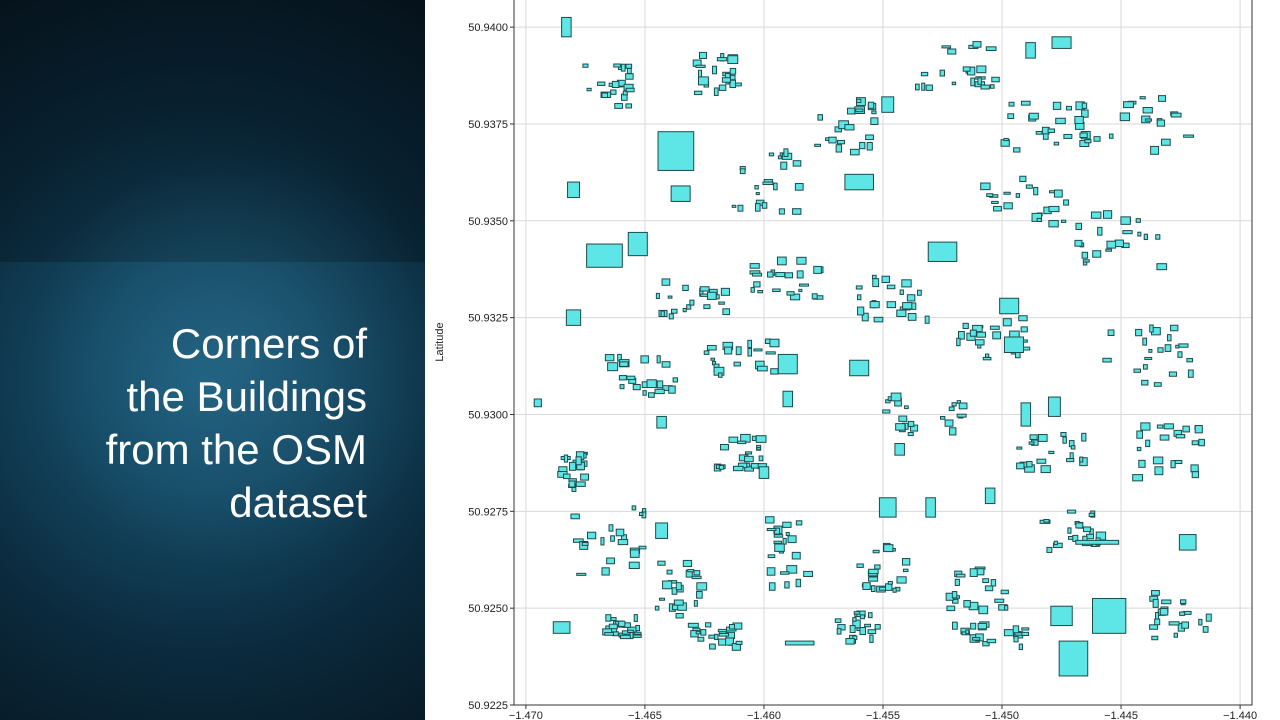  Describe the element at coordinates (488, 319) in the screenshot. I see `y-tick-label: 50.9325` at that location.